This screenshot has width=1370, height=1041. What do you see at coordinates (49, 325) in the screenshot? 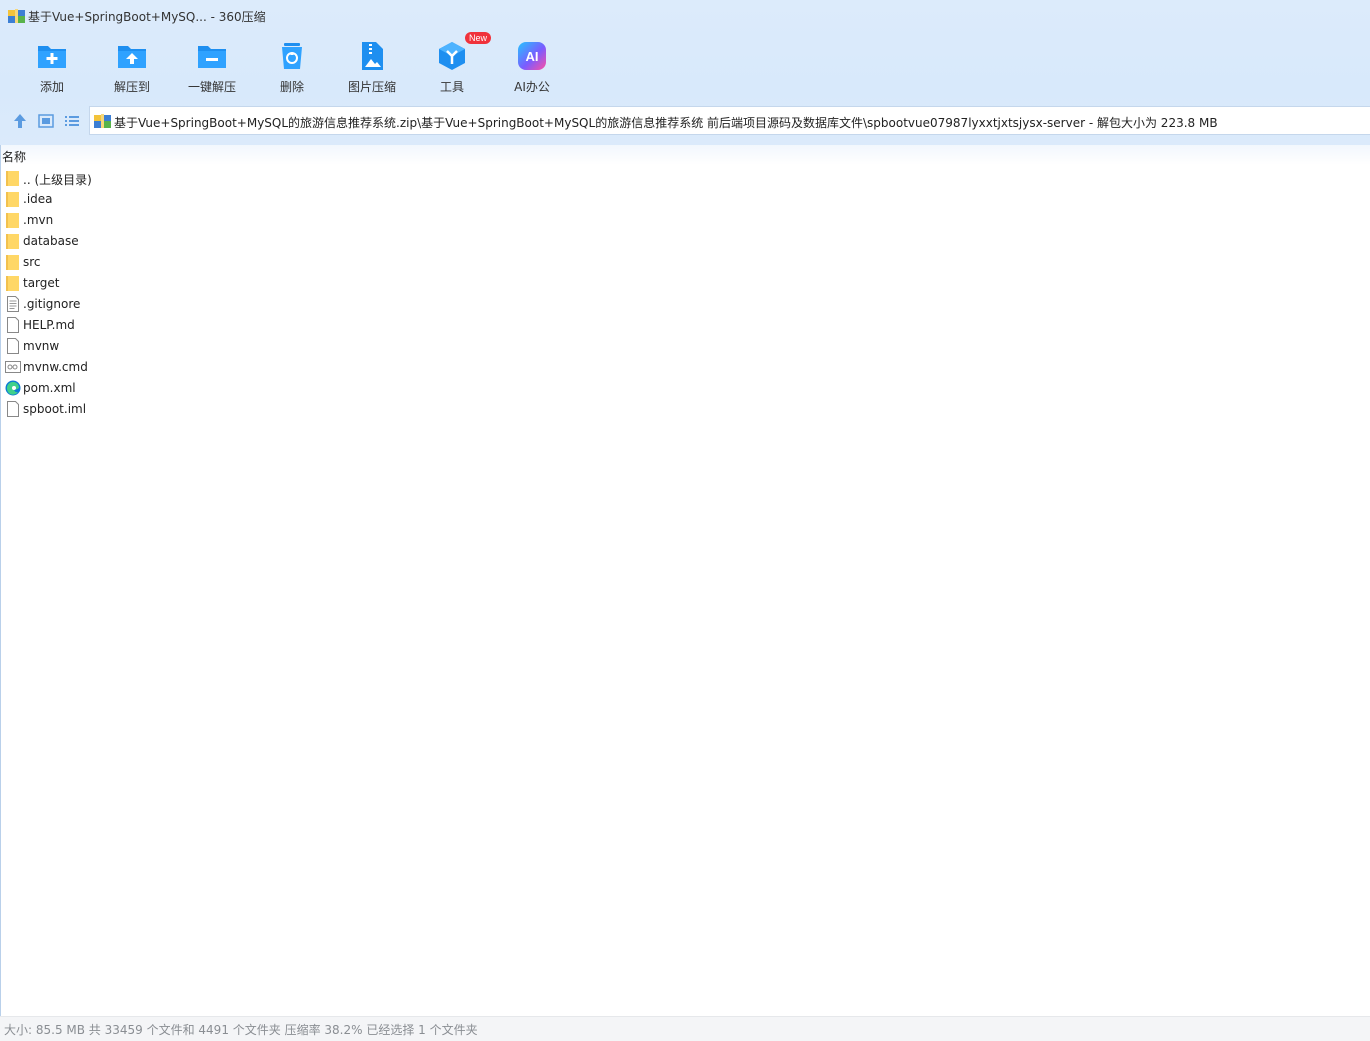
I see `file-name: HELP.md` at bounding box center [49, 325].